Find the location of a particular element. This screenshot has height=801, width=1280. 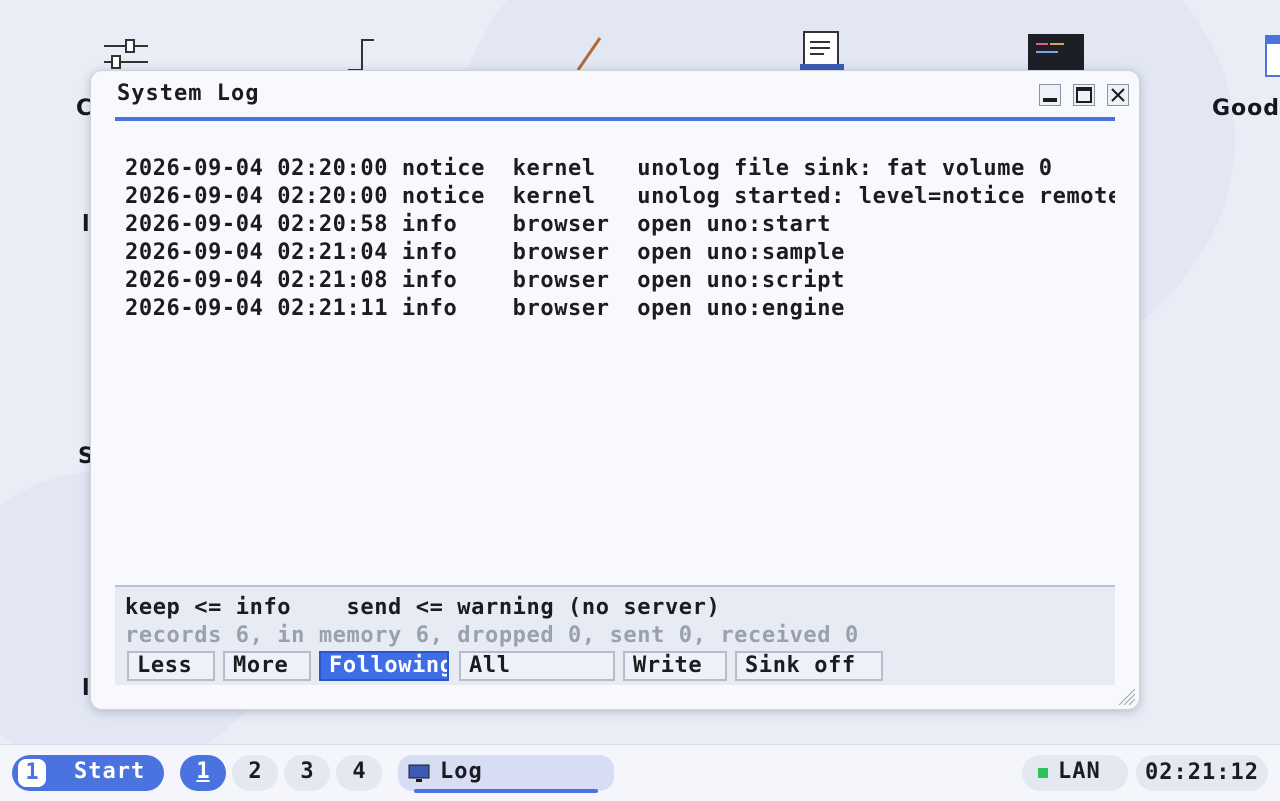

more-button: More is located at coordinates (267, 666).